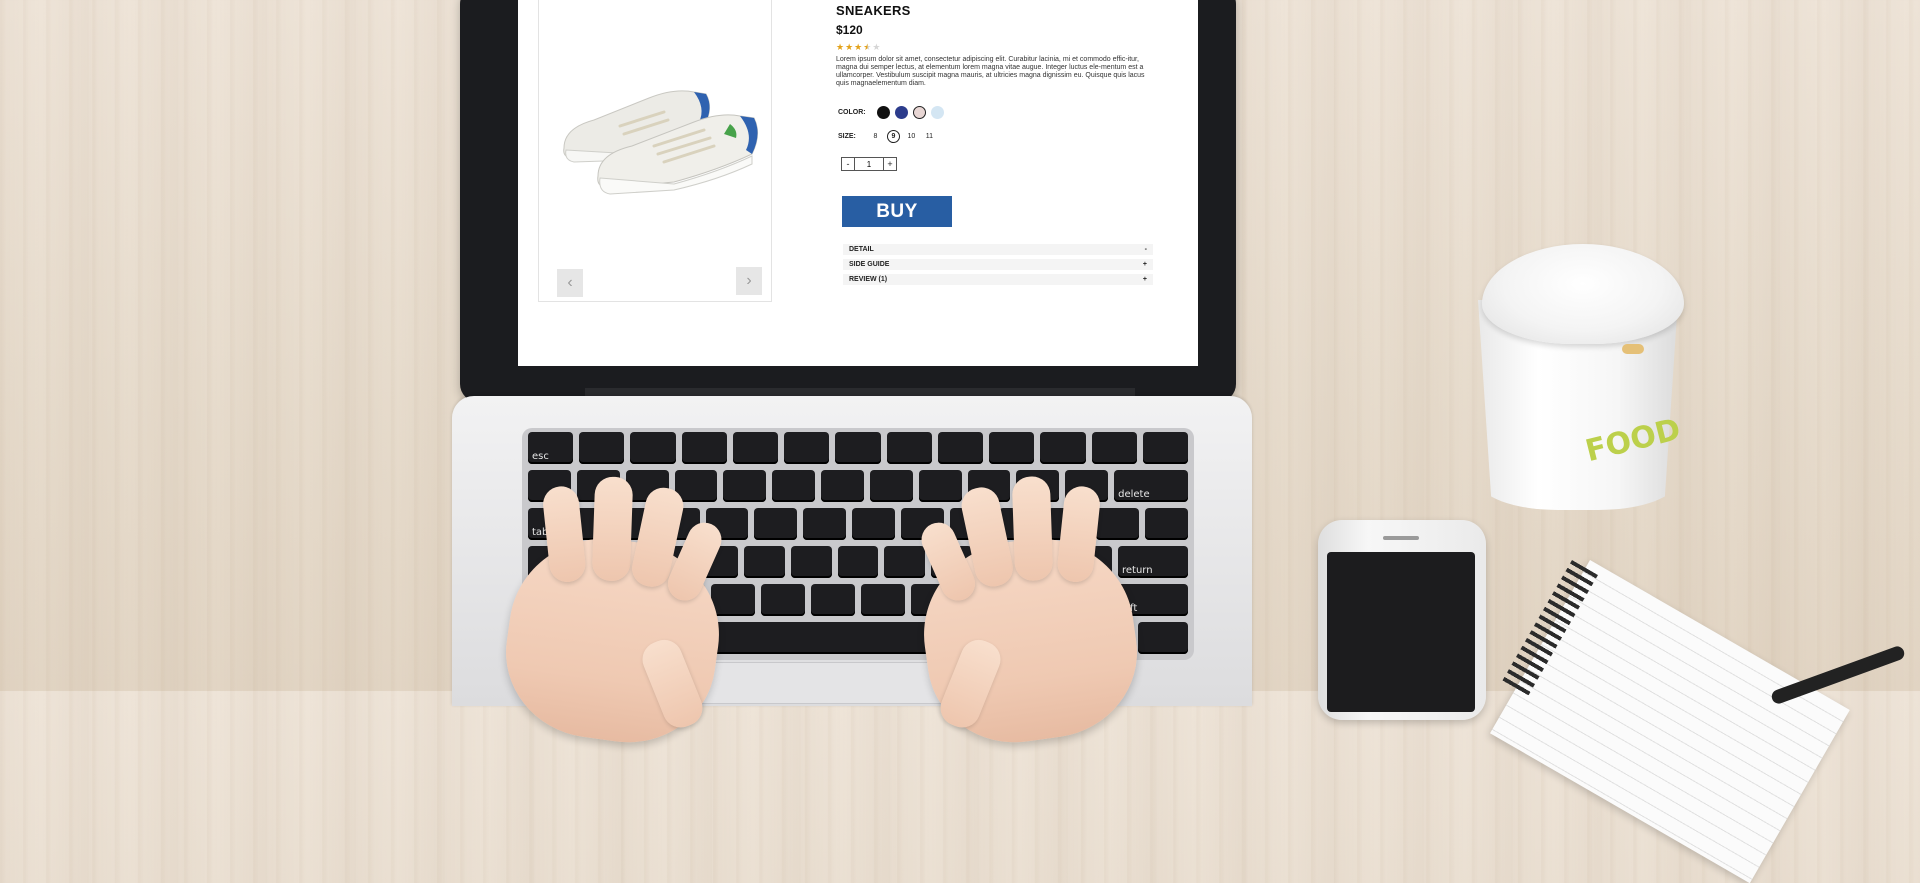  What do you see at coordinates (873, 10) in the screenshot?
I see `product-title: SNEAKERS` at bounding box center [873, 10].